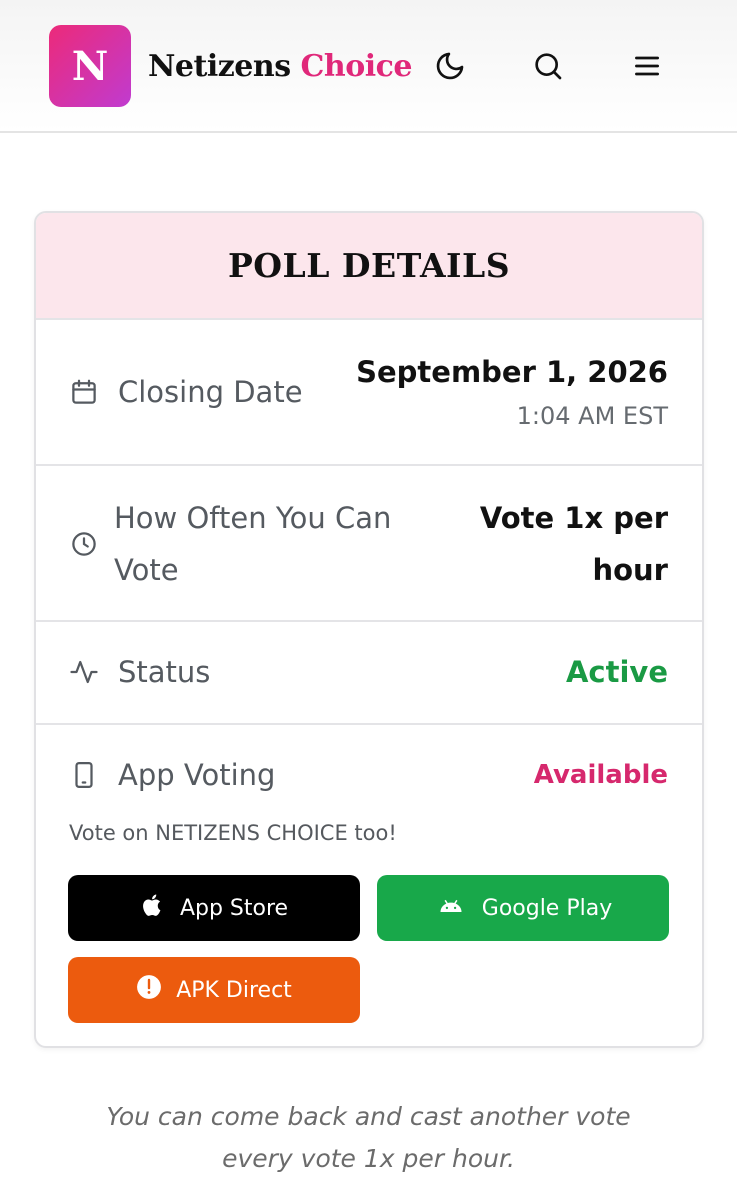  What do you see at coordinates (84, 672) in the screenshot?
I see `activity-icon` at bounding box center [84, 672].